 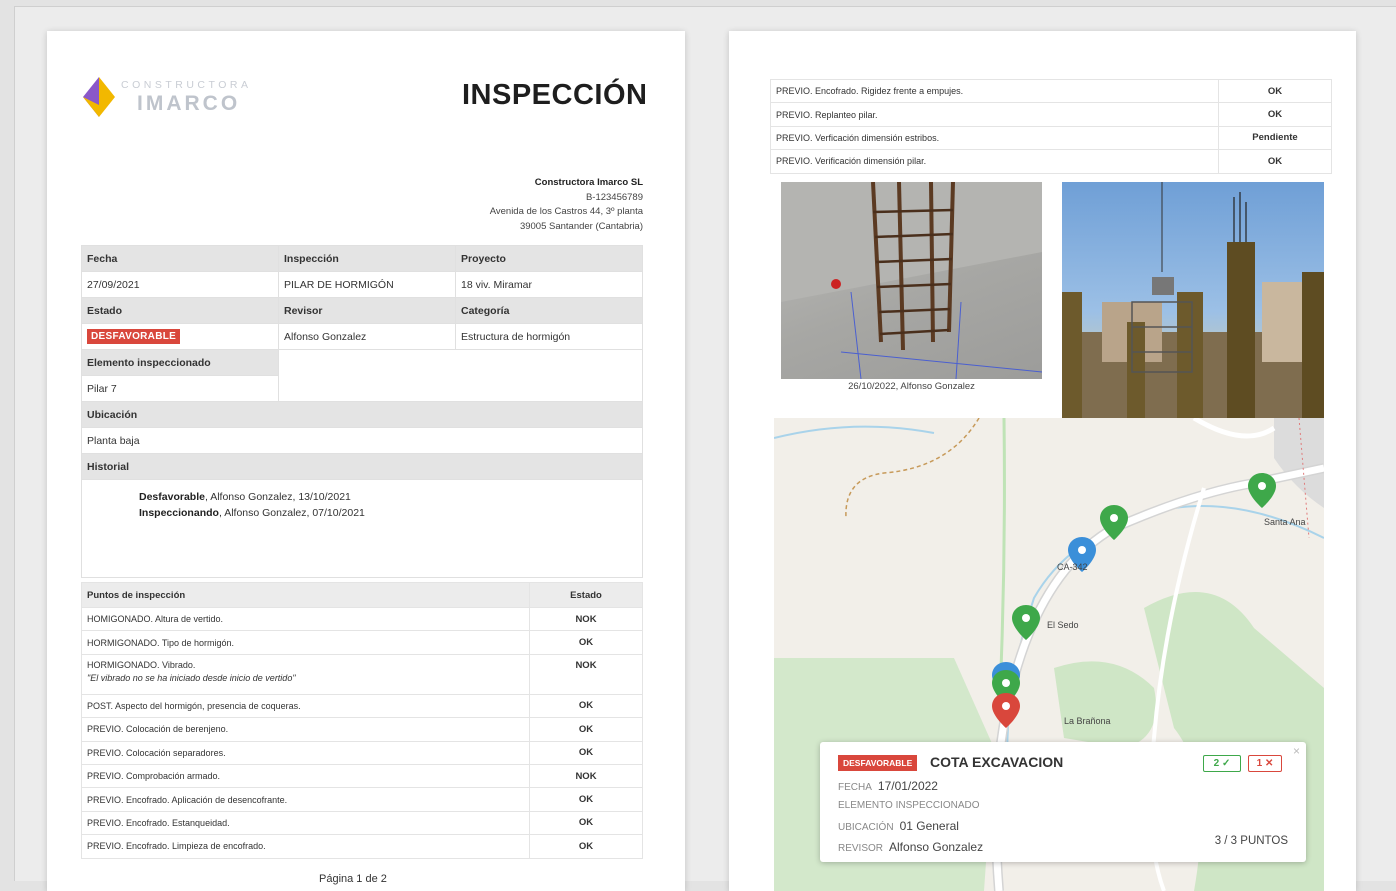 I want to click on company-name: Constructora Imarco SL, so click(x=588, y=182).